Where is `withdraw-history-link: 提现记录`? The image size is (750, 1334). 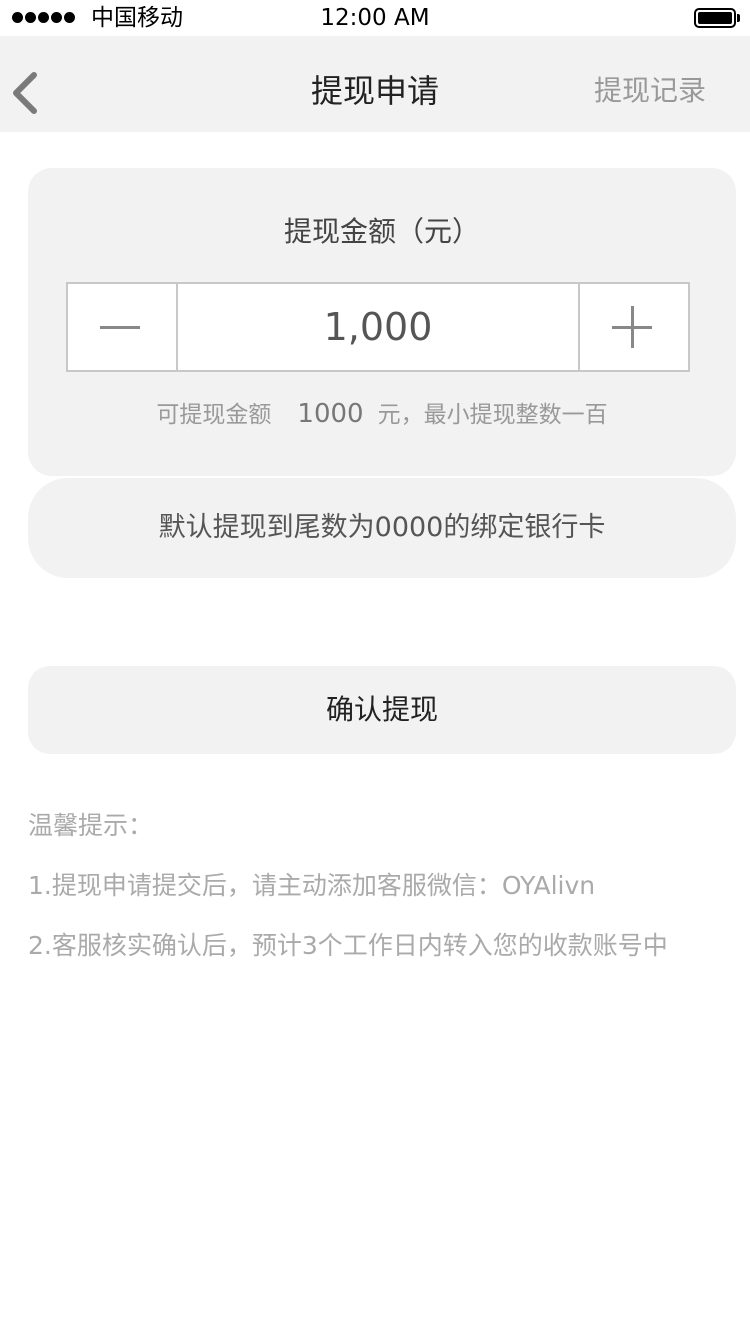
withdraw-history-link: 提现记录 is located at coordinates (650, 91).